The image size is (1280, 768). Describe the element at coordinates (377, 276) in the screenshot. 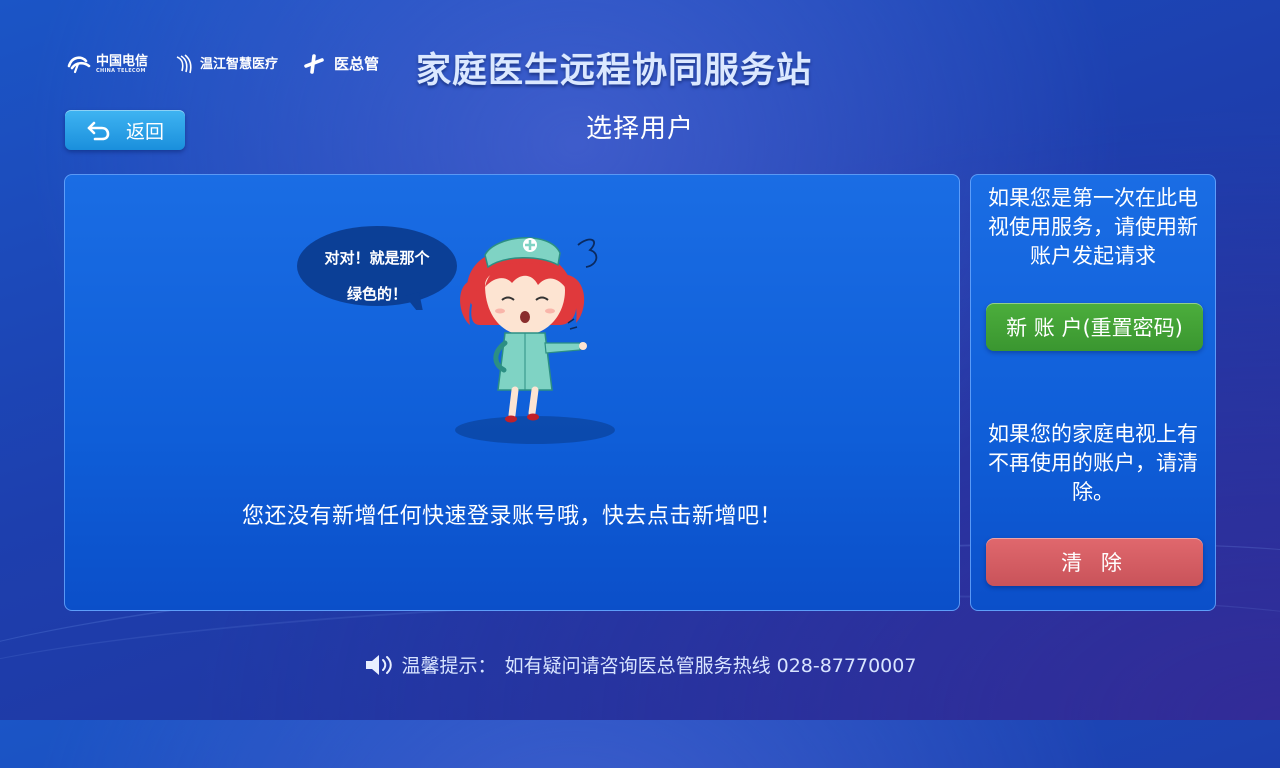

I see `speech-bubble-text: 对对！就是那个 绿色的！` at that location.